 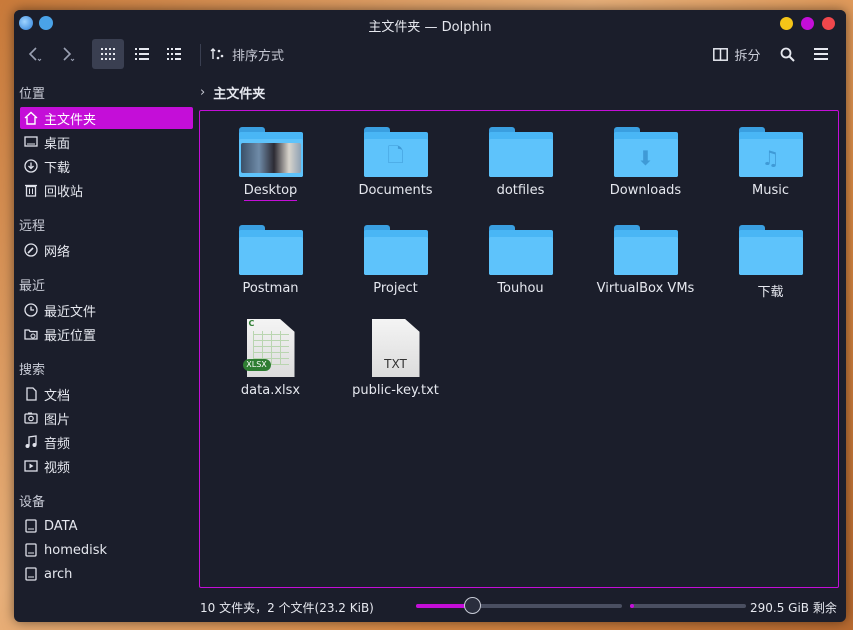 I want to click on sidebar-header-remote: 远程, so click(x=32, y=226).